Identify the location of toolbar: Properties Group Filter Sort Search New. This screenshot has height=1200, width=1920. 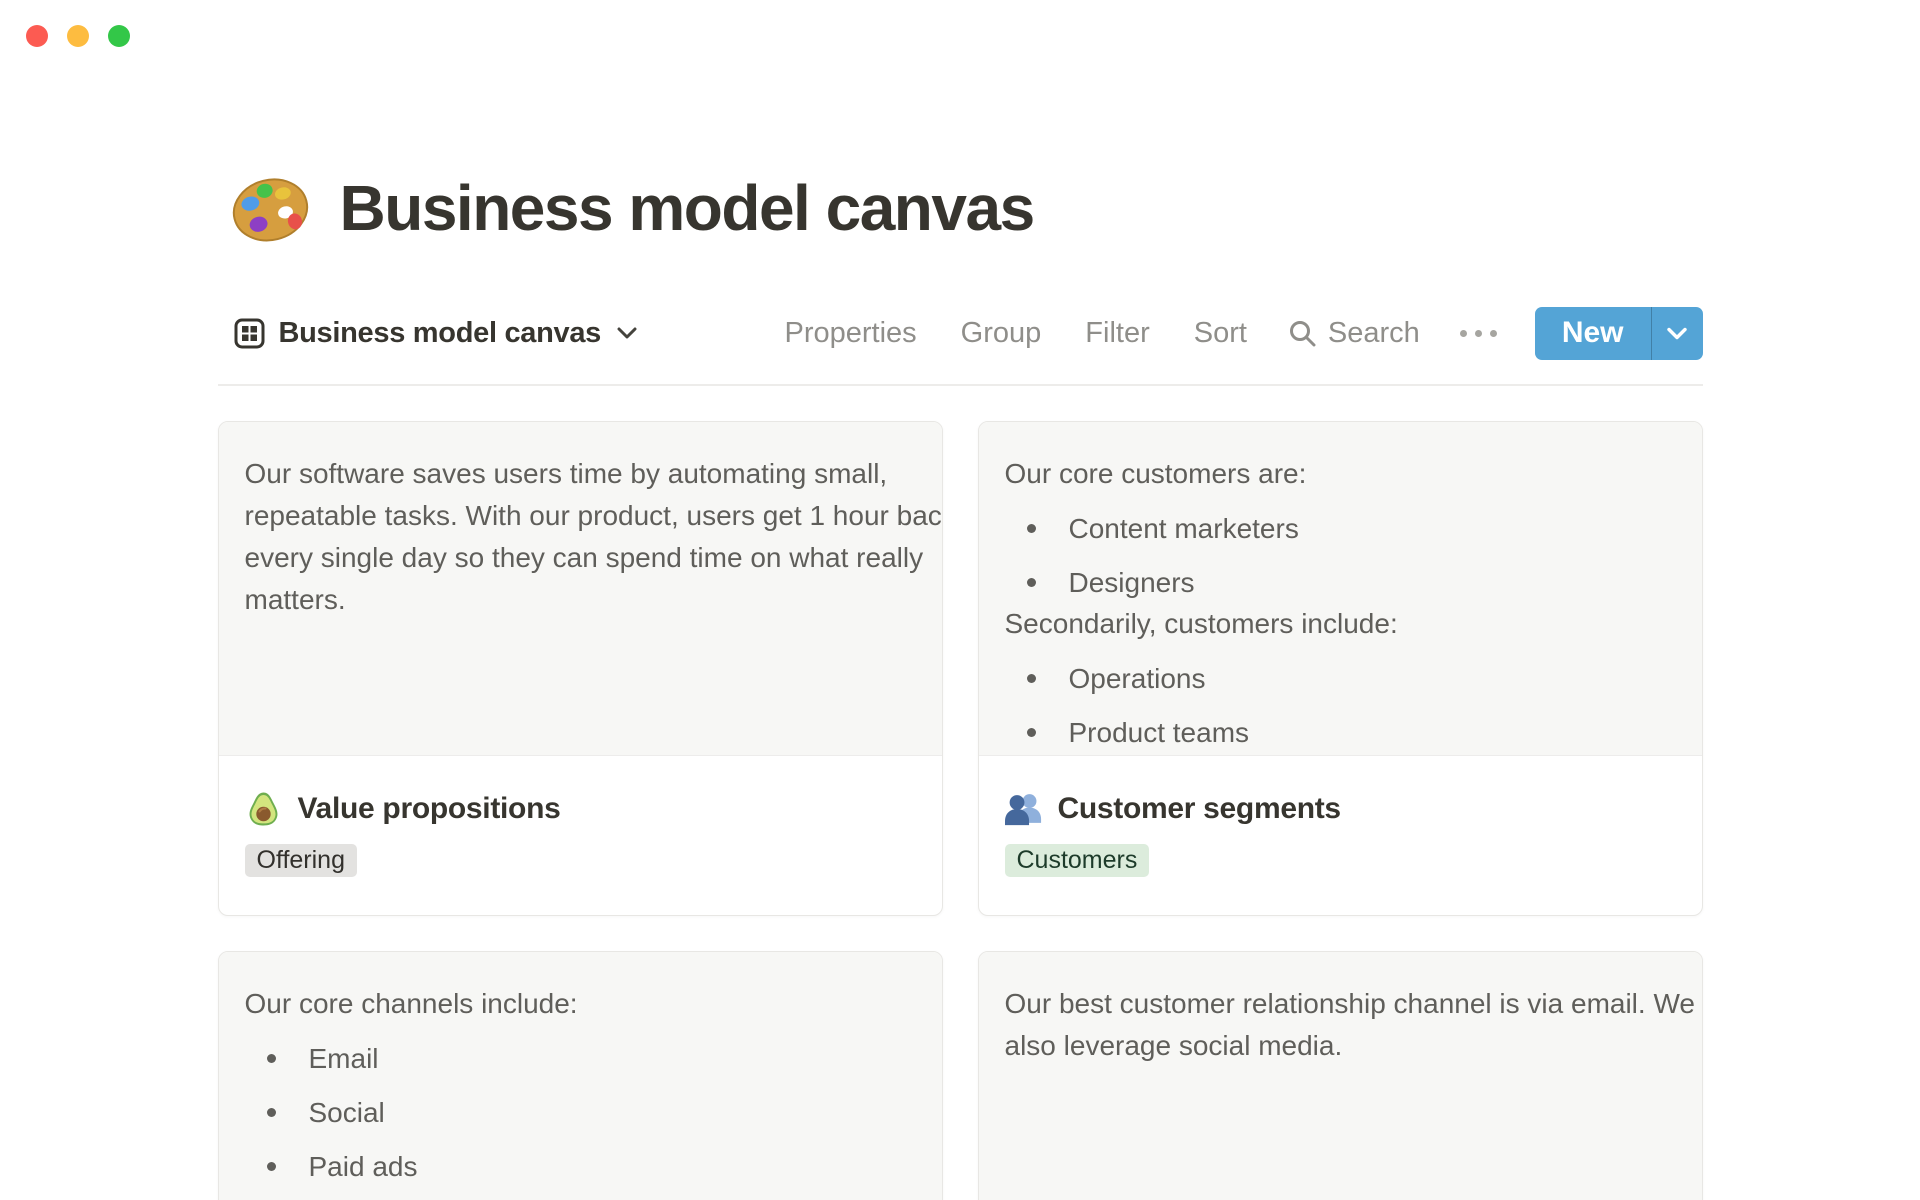
(1244, 333).